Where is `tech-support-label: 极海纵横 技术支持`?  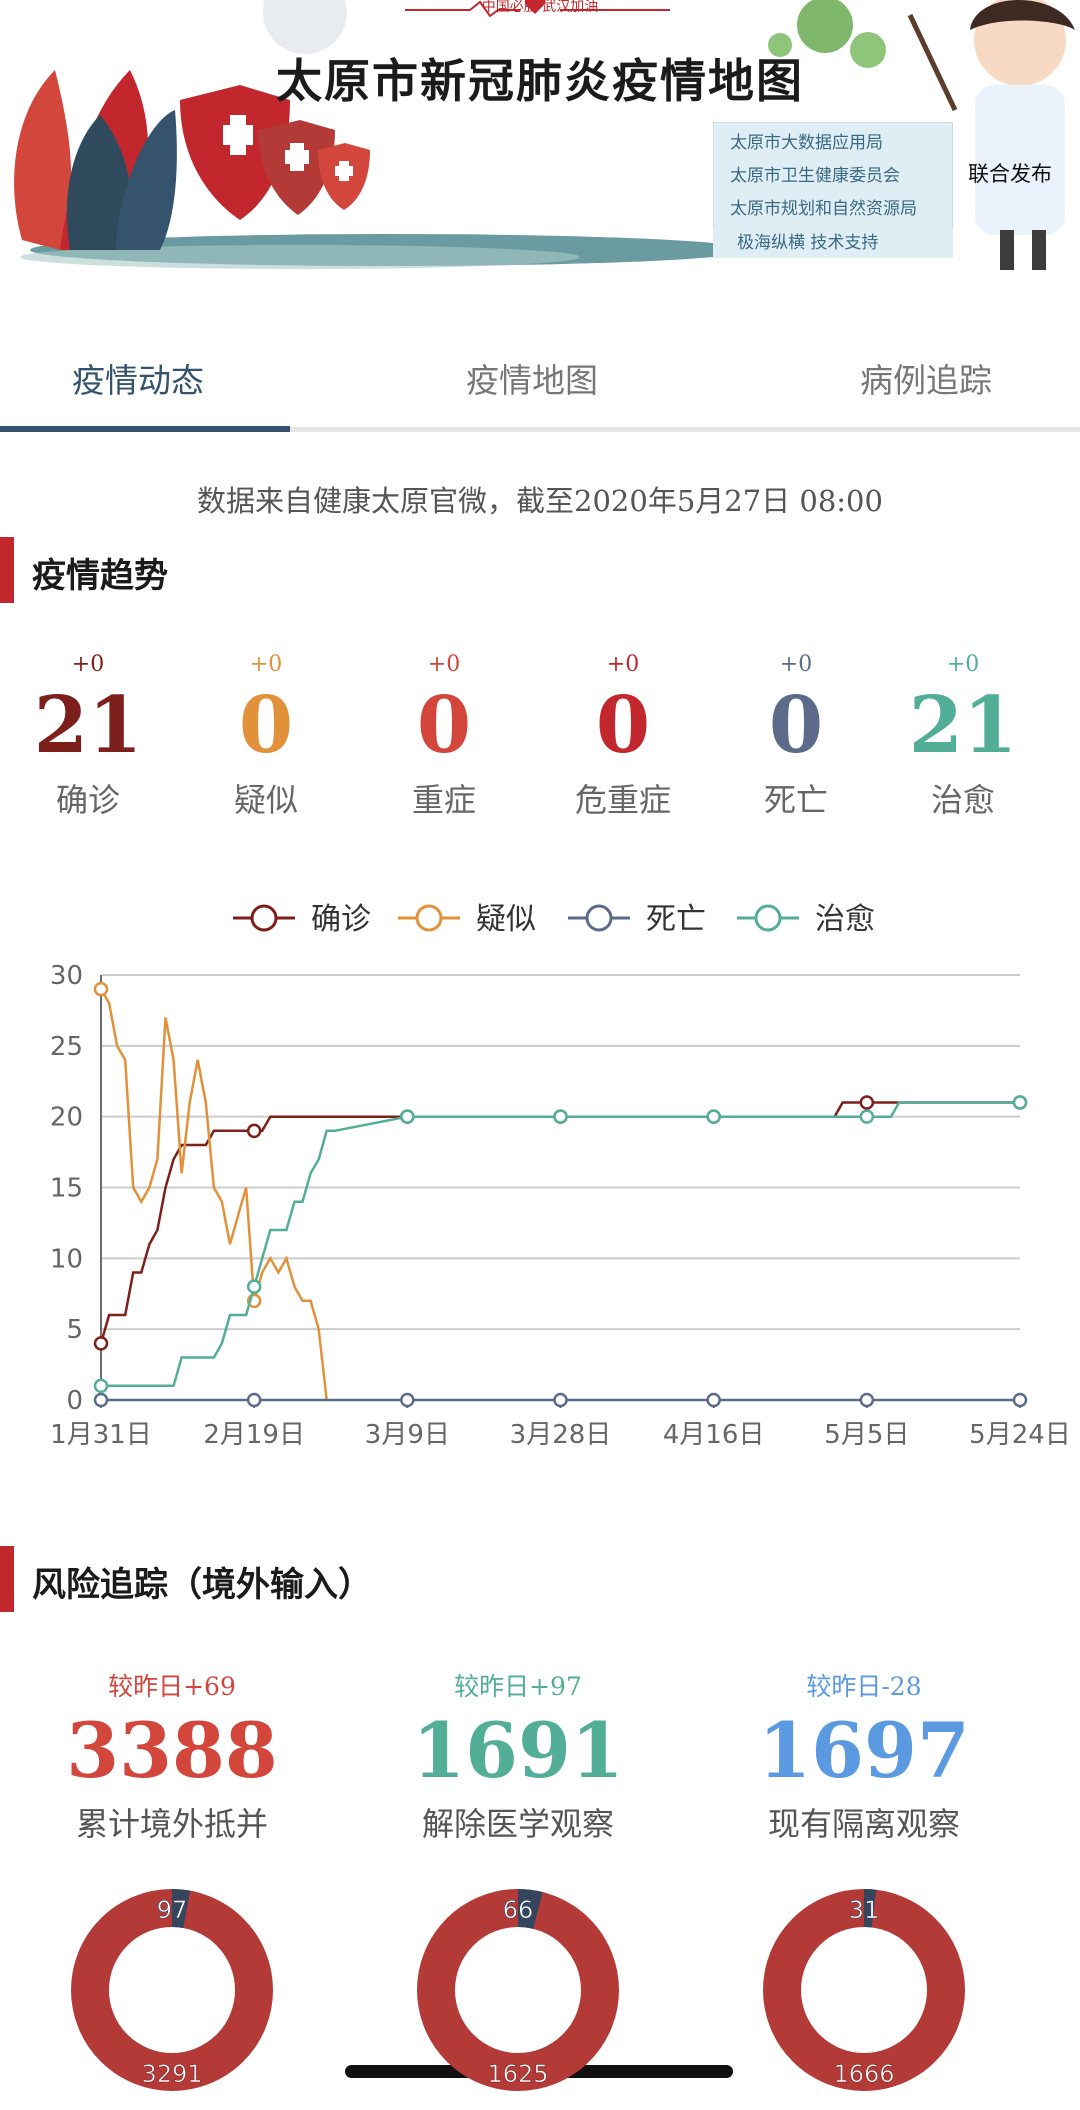
tech-support-label: 极海纵横 技术支持 is located at coordinates (833, 243).